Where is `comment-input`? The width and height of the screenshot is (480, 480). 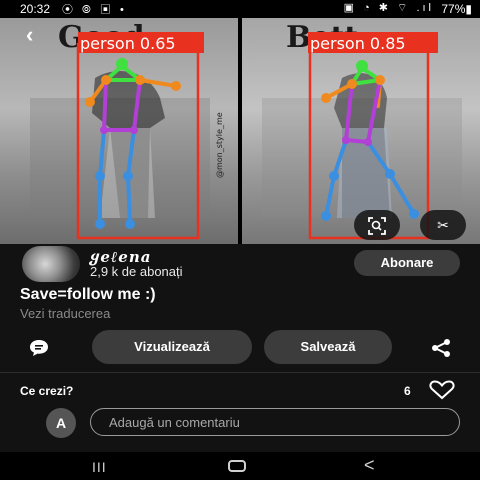 comment-input is located at coordinates (275, 422).